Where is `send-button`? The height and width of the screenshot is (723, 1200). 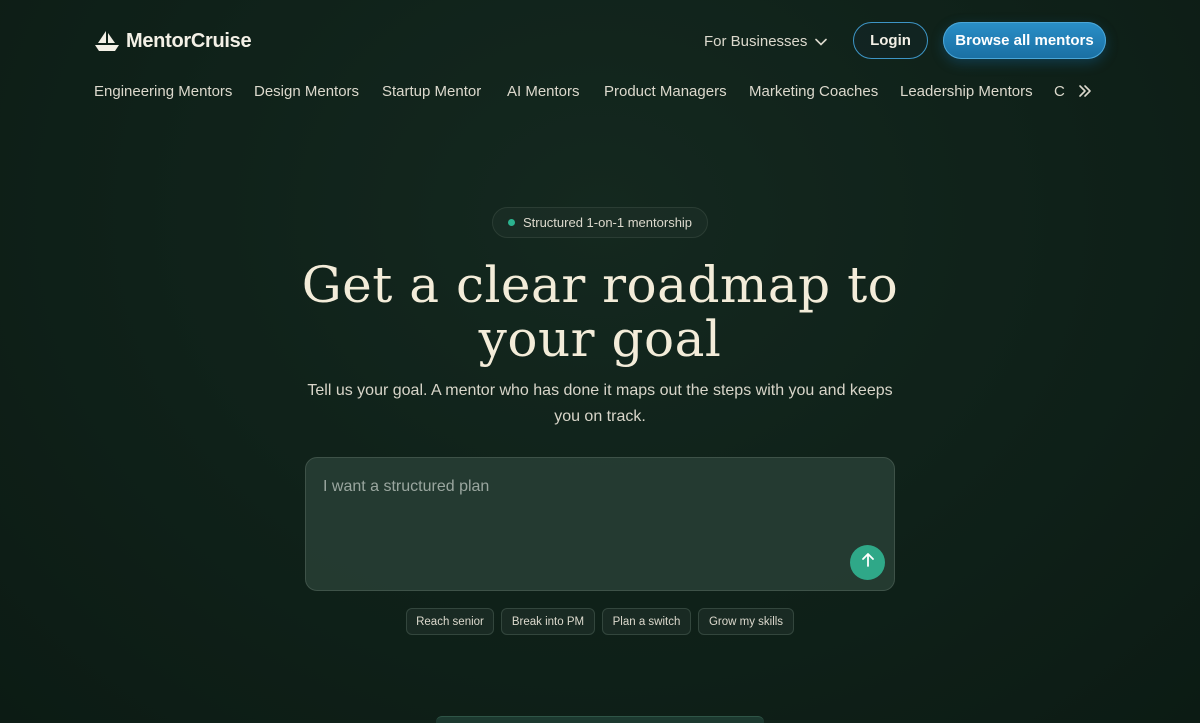
send-button is located at coordinates (867, 562).